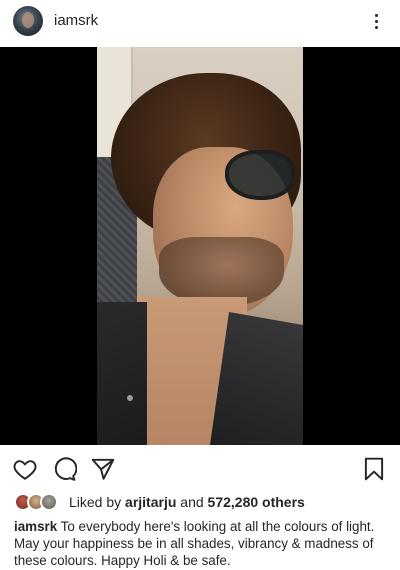  I want to click on likes-count: 572,280 others, so click(256, 502).